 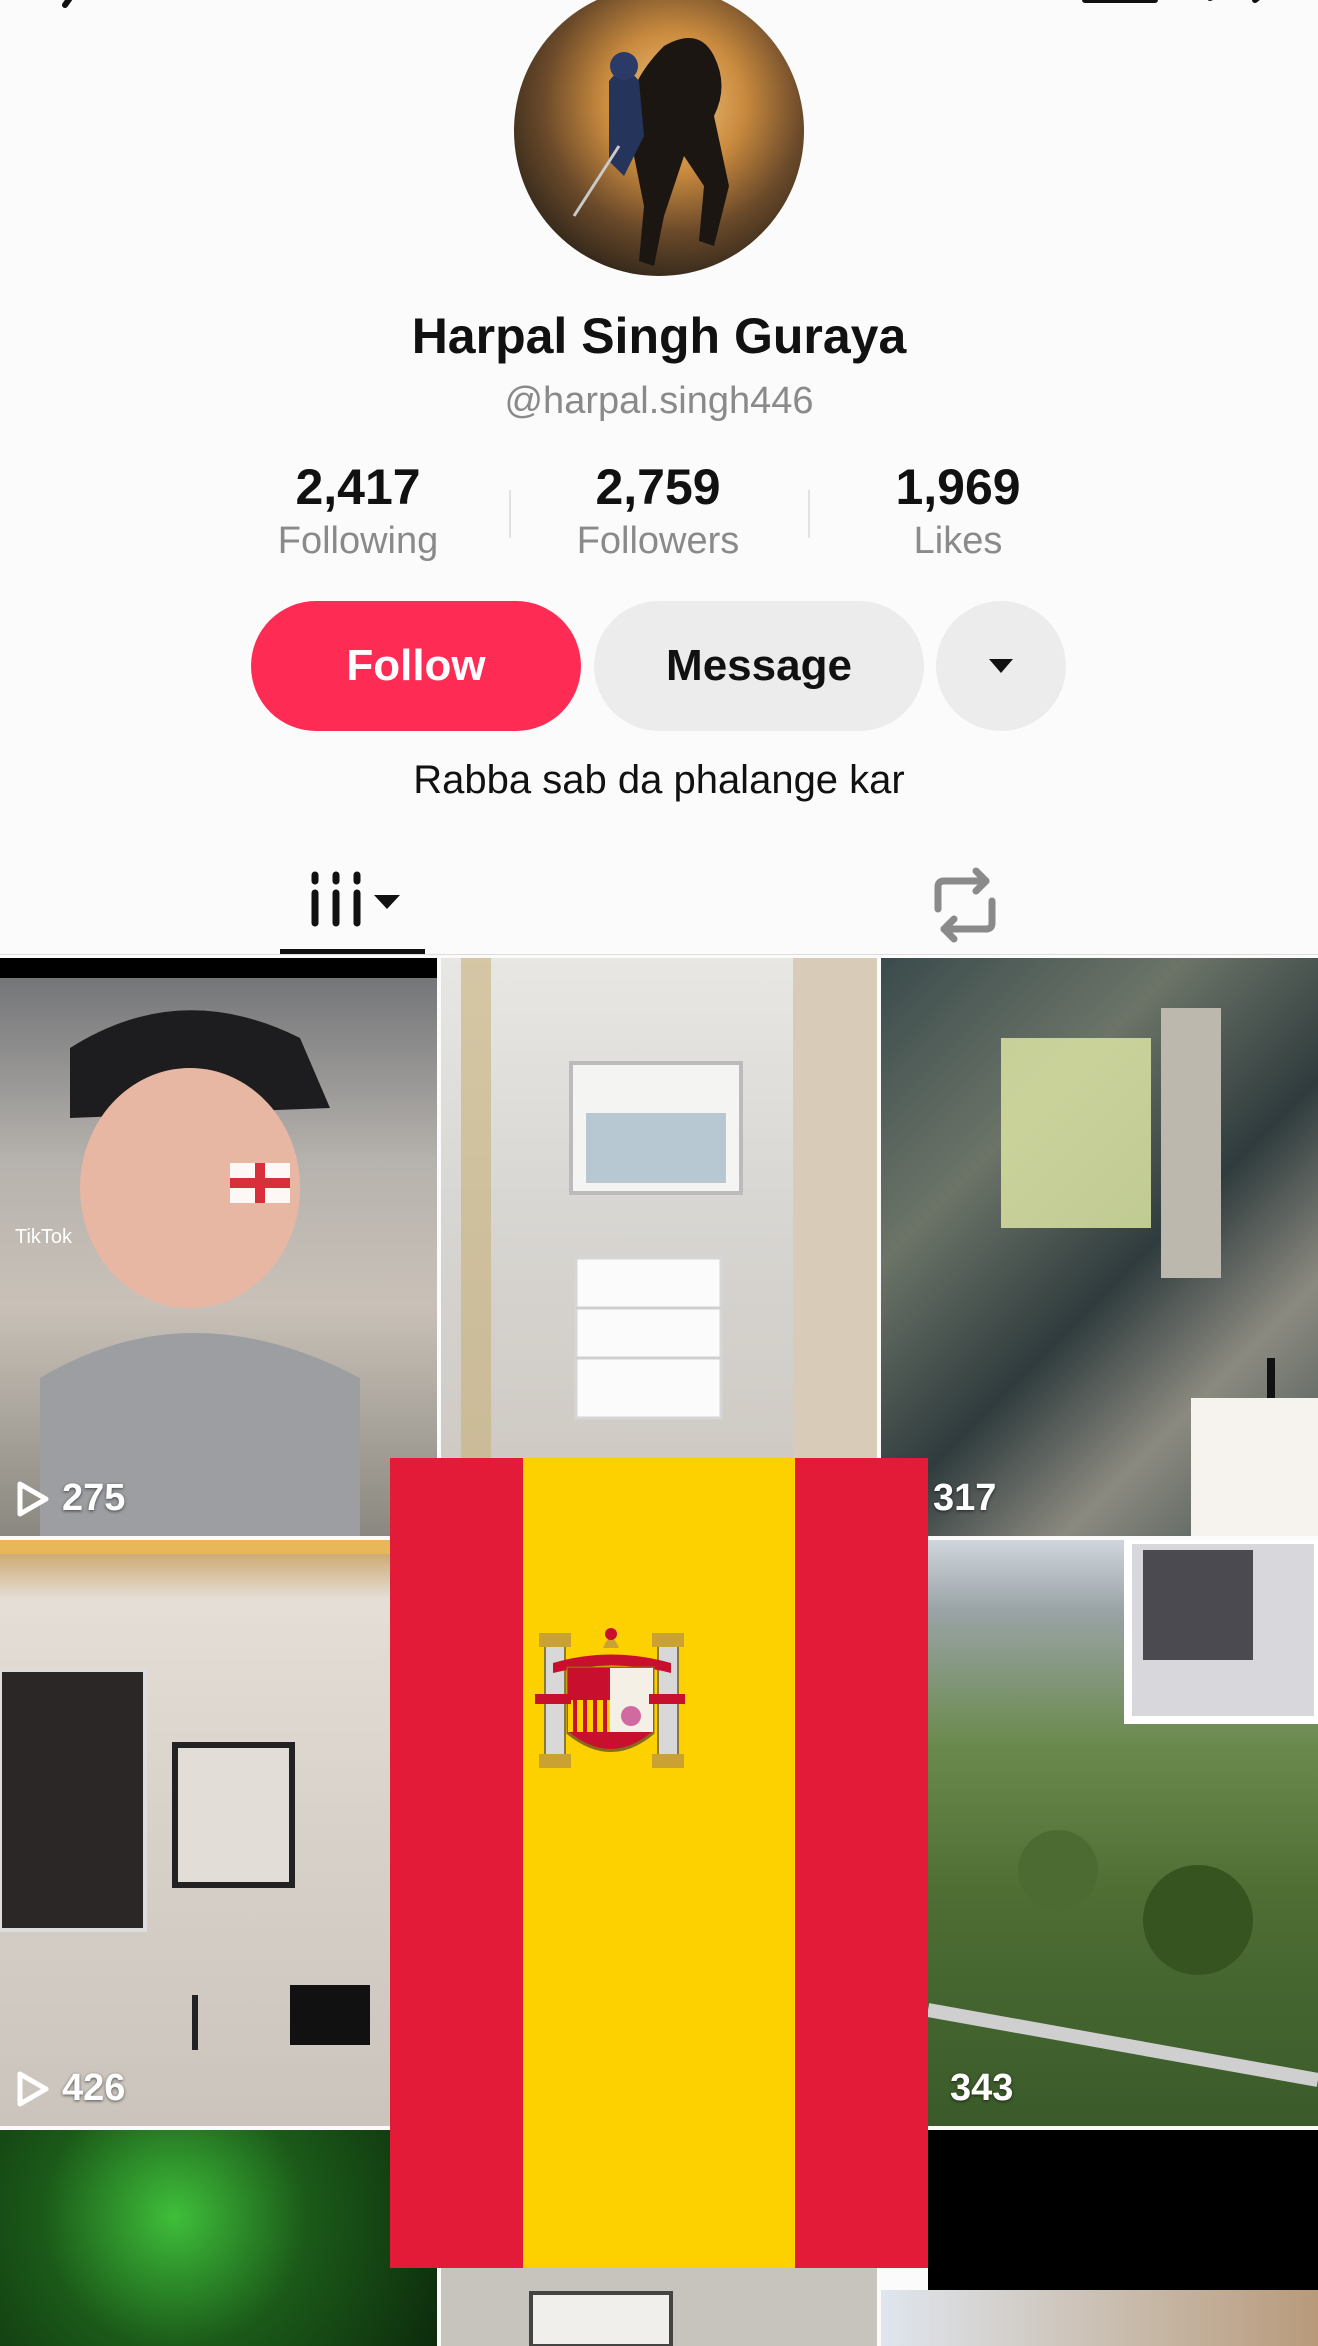 I want to click on horse-rider-illustration, so click(x=650, y=152).